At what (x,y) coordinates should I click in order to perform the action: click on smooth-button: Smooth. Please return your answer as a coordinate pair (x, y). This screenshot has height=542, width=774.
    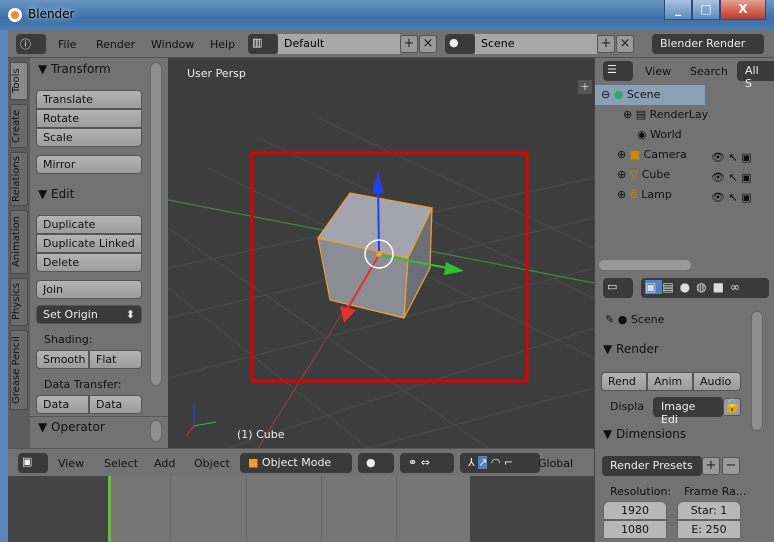
    Looking at the image, I should click on (62, 359).